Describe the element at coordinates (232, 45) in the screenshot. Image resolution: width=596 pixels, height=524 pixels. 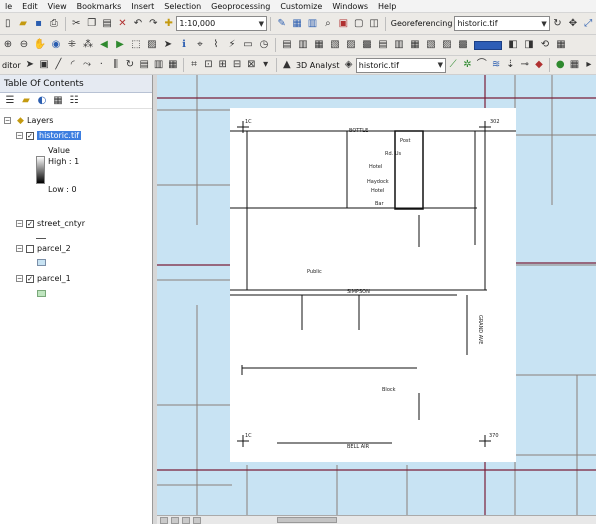
I see `hyperlink-icon: ⚡` at that location.